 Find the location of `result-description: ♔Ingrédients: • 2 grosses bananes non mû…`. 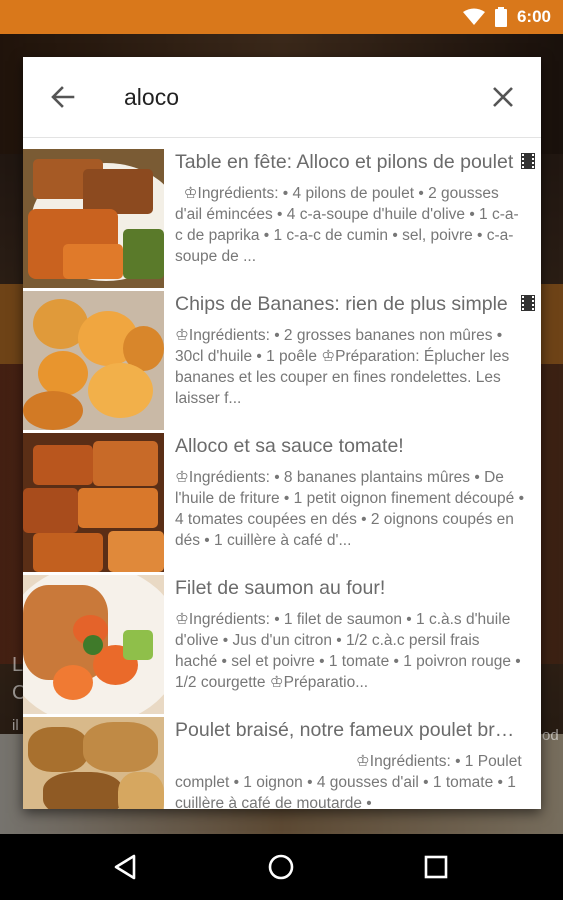

result-description: ♔Ingrédients: • 2 grosses bananes non mû… is located at coordinates (342, 367).